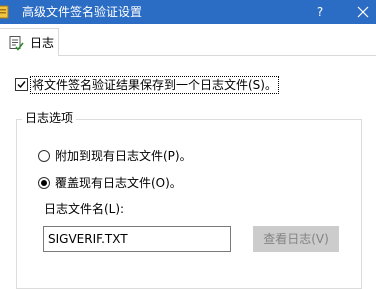 The width and height of the screenshot is (376, 289). What do you see at coordinates (118, 183) in the screenshot?
I see `overwrite-log-label: 覆盖现有日志文件(O)。` at bounding box center [118, 183].